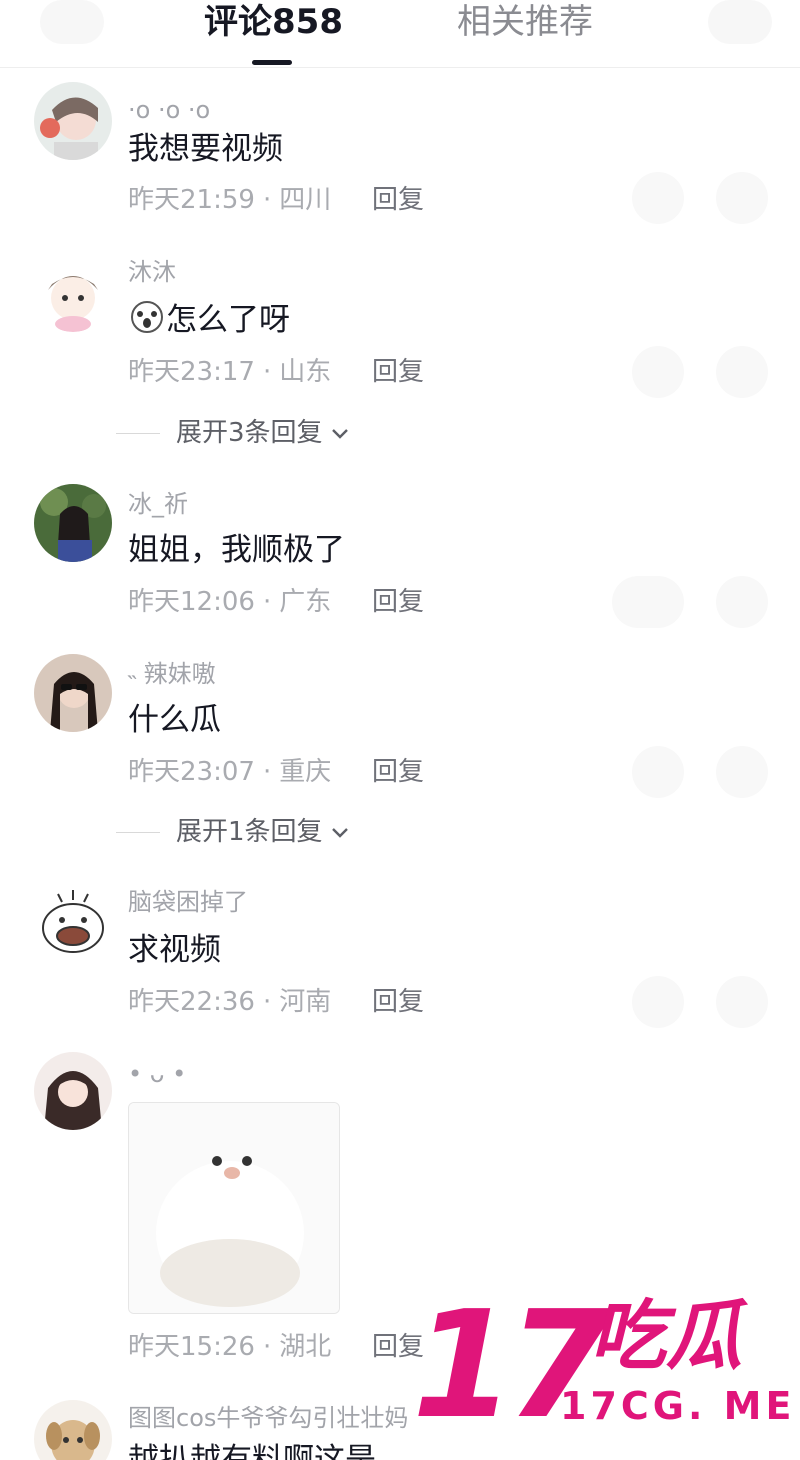  What do you see at coordinates (191, 372) in the screenshot?
I see `comment-time: 昨天23:17` at bounding box center [191, 372].